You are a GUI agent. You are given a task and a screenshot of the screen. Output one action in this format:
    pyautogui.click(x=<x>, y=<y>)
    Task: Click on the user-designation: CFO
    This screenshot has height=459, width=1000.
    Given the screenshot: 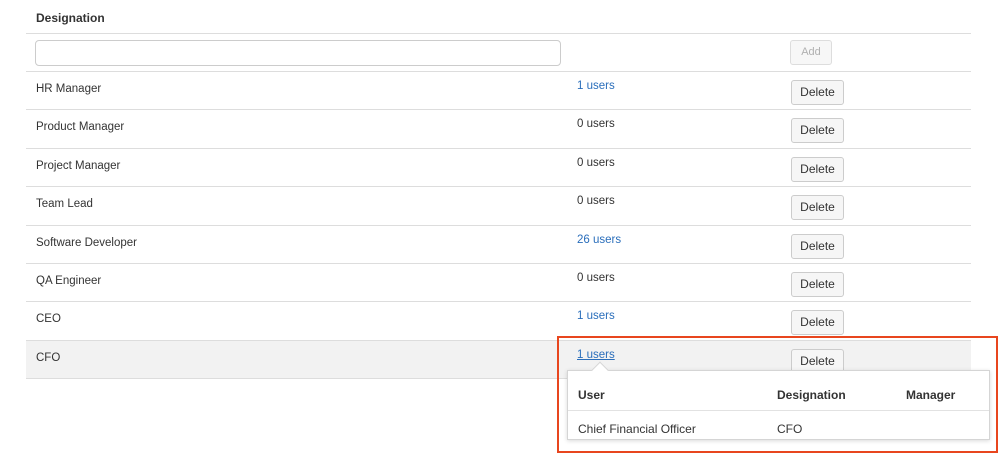 What is the action you would take?
    pyautogui.click(x=790, y=429)
    